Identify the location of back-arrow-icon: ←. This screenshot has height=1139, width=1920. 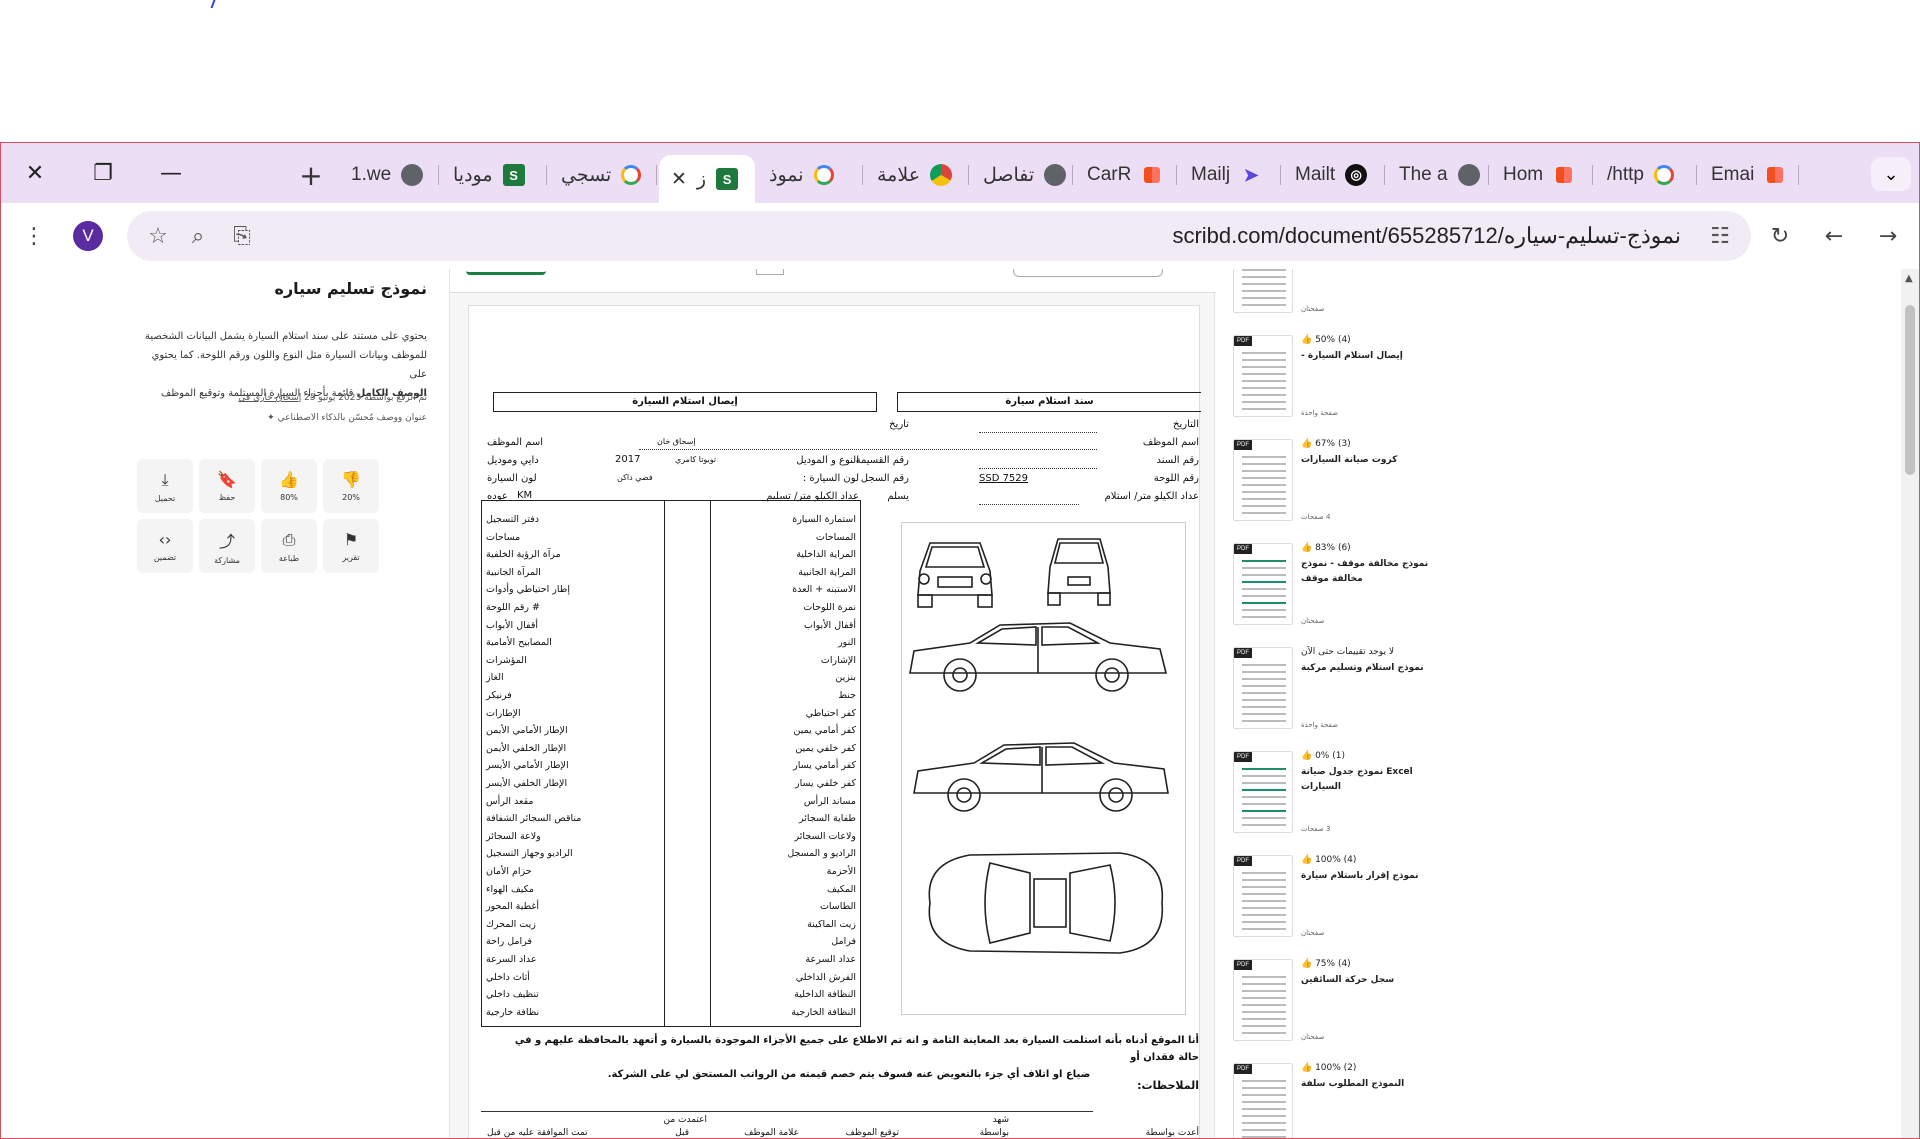
(1834, 236).